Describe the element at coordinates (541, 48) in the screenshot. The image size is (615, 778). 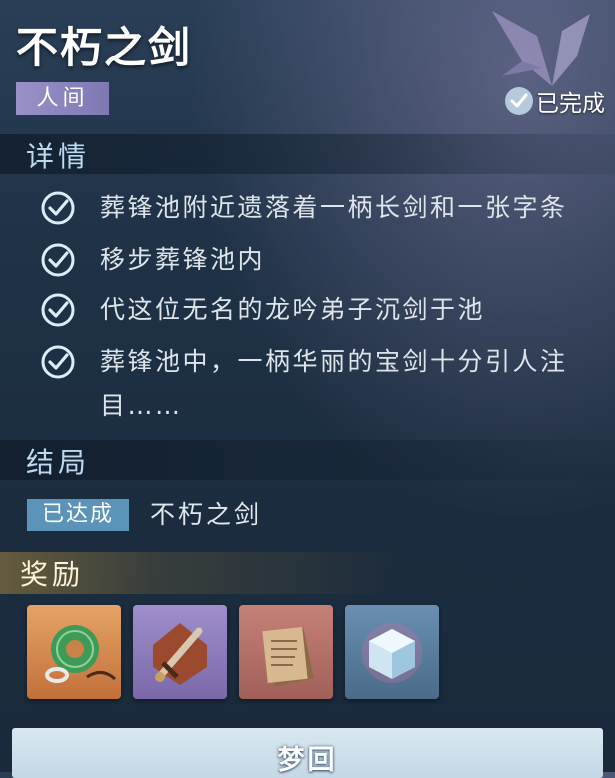
I see `emblem-icon` at that location.